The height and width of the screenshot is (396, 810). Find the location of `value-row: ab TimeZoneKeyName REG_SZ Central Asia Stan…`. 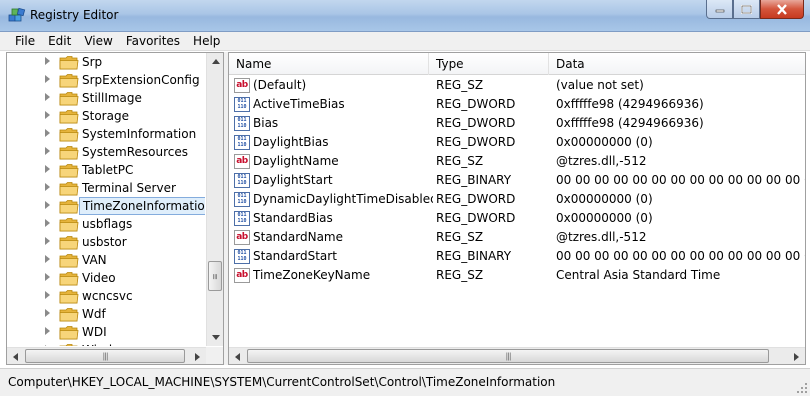

value-row: ab TimeZoneKeyName REG_SZ Central Asia Stan… is located at coordinates (517, 275).